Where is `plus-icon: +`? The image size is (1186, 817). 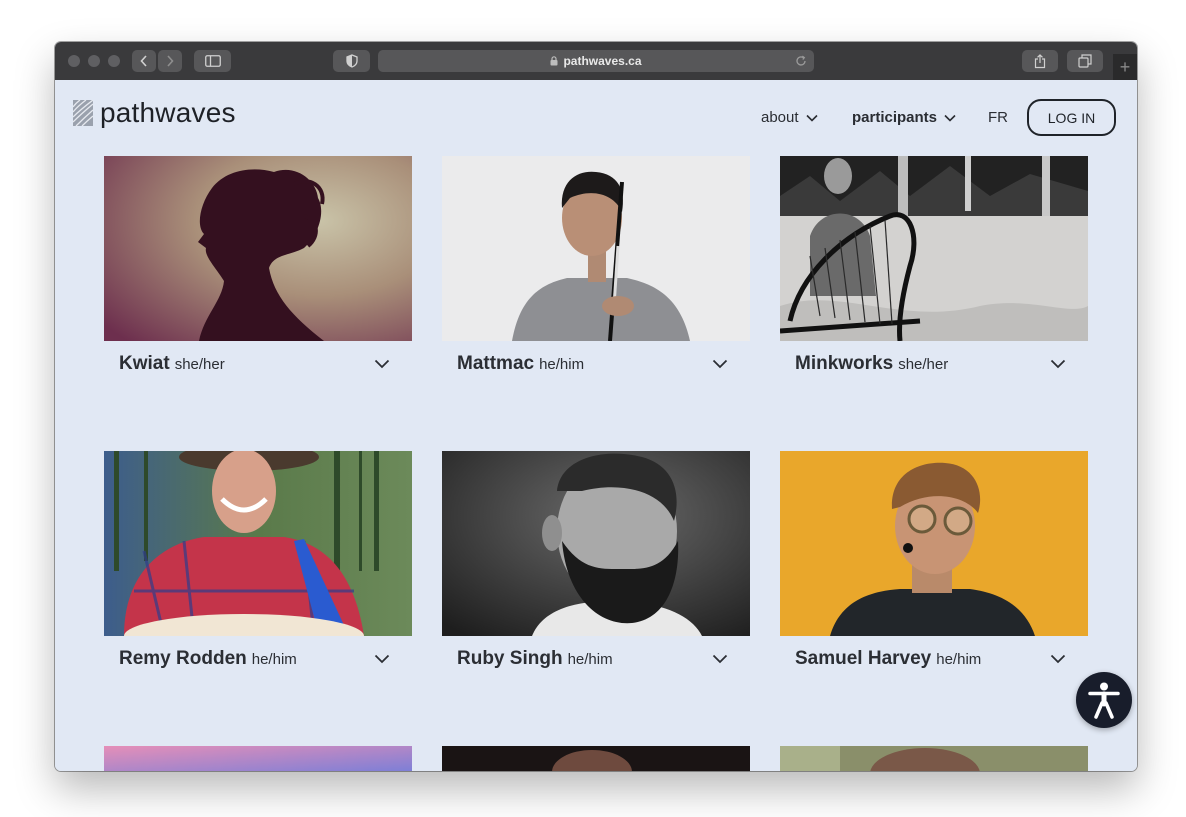 plus-icon: + is located at coordinates (1125, 67).